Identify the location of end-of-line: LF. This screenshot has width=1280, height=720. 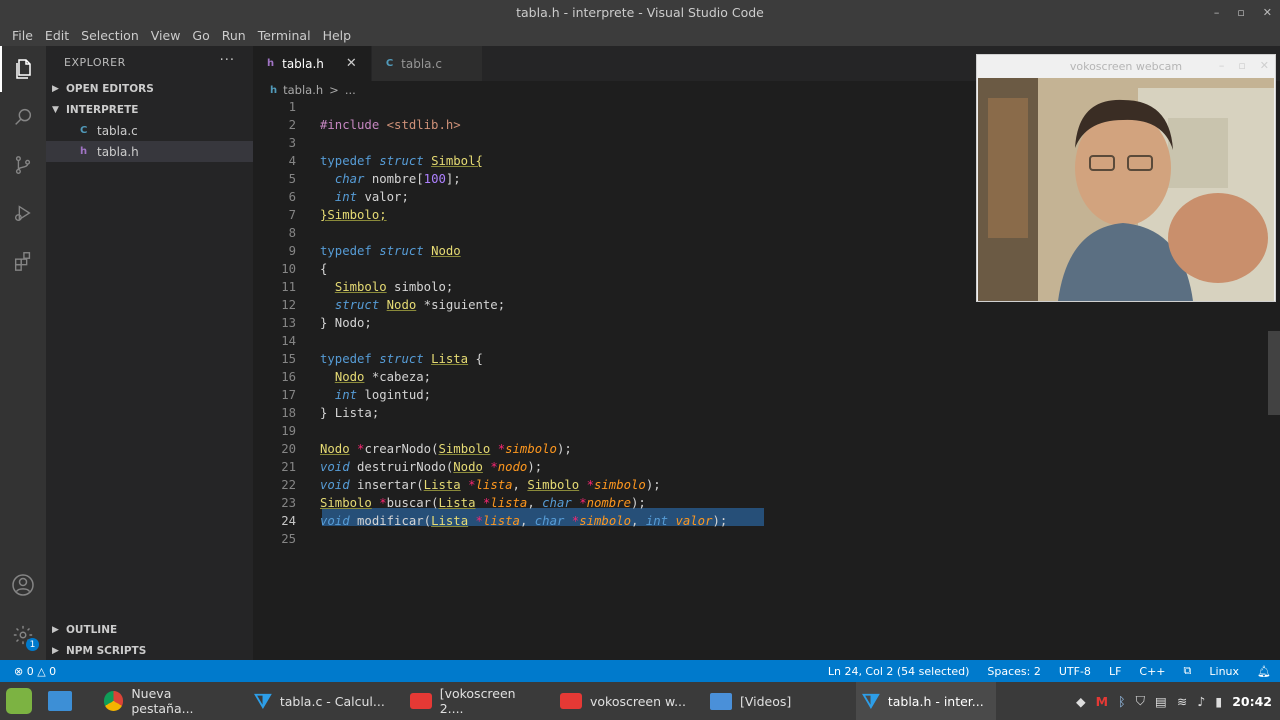
(1115, 671).